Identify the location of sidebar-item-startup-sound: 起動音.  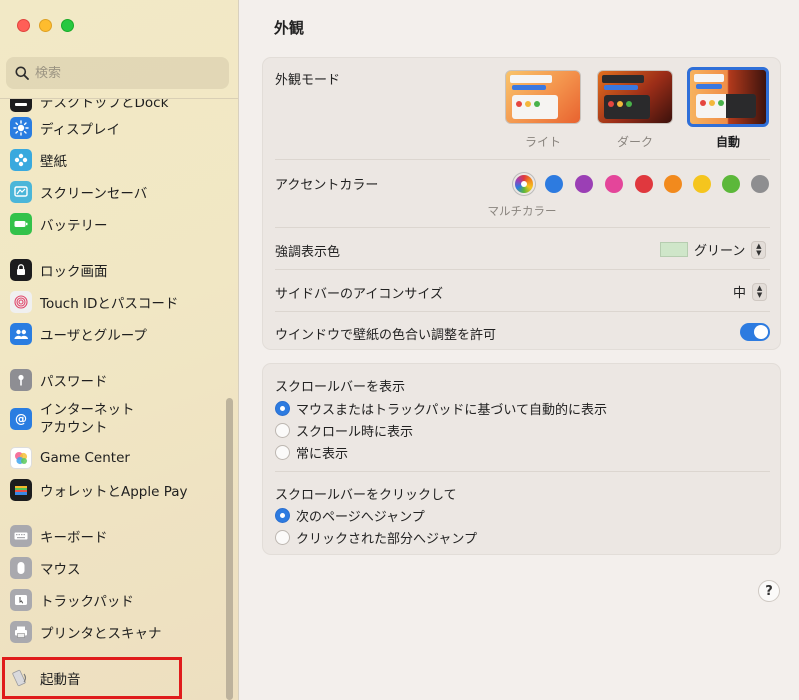
(117, 678).